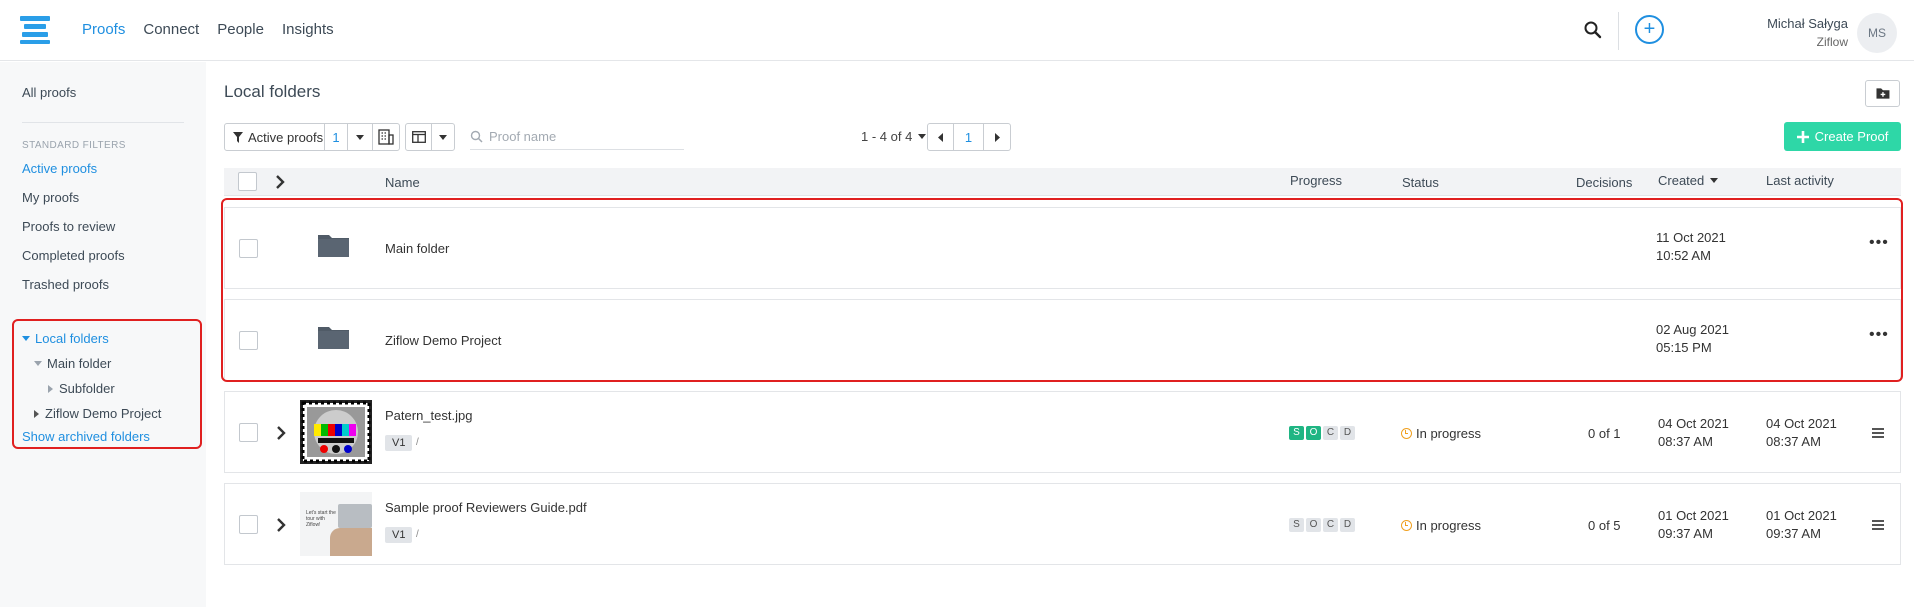 The image size is (1914, 607). I want to click on filters-heading: STANDARD FILTERS, so click(74, 145).